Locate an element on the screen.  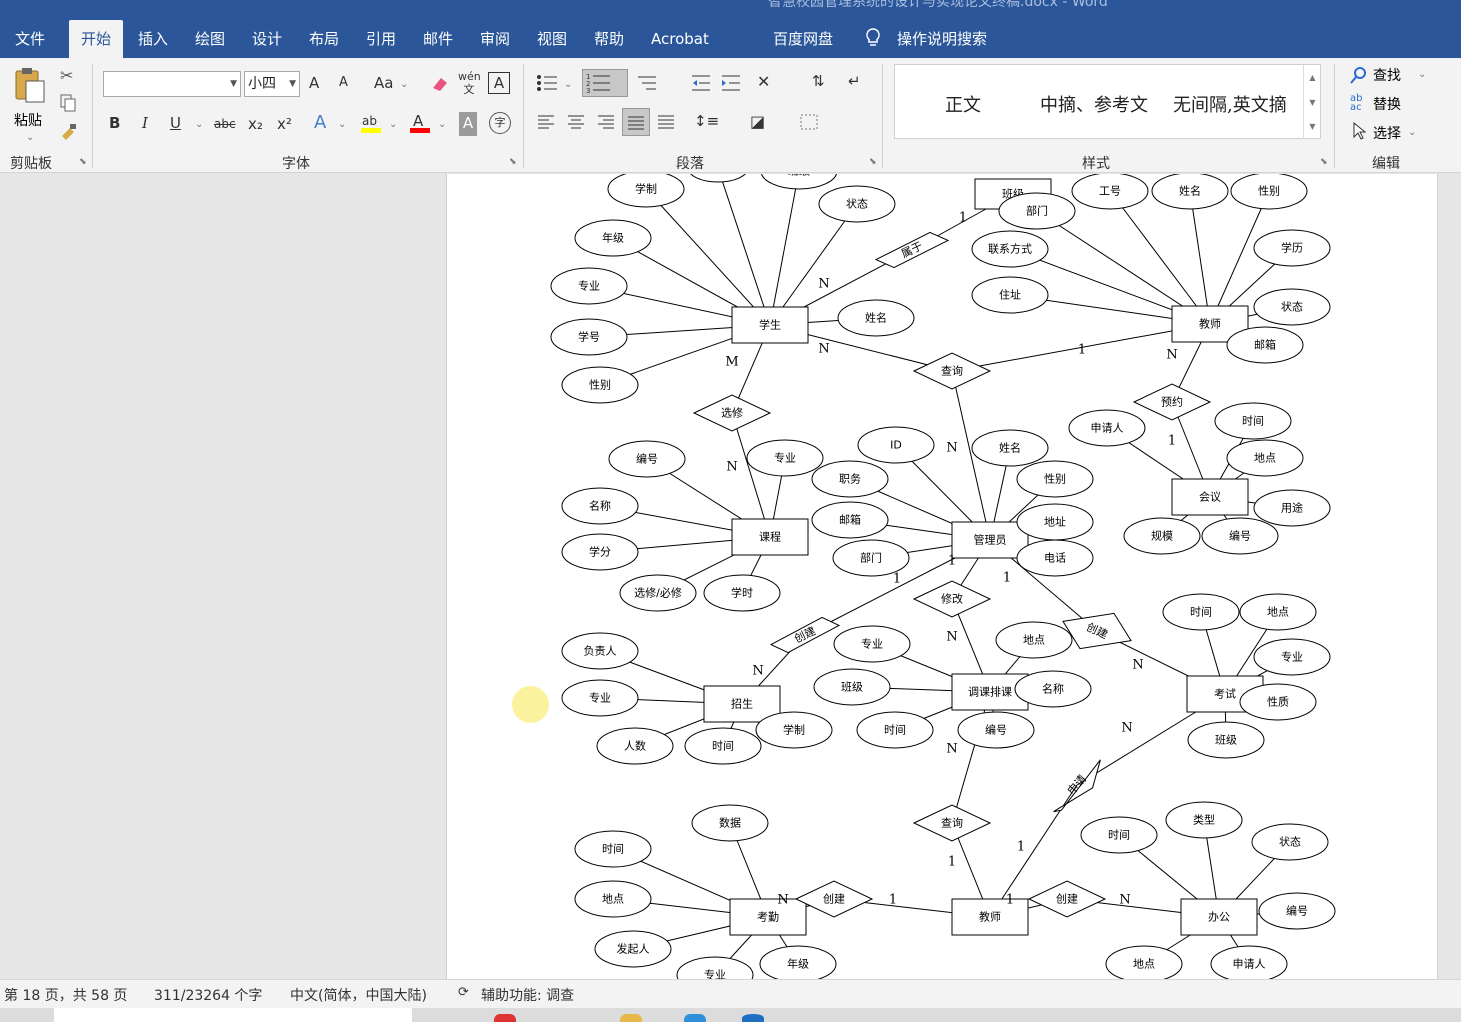
tab-acrobat: Acrobat is located at coordinates (680, 39).